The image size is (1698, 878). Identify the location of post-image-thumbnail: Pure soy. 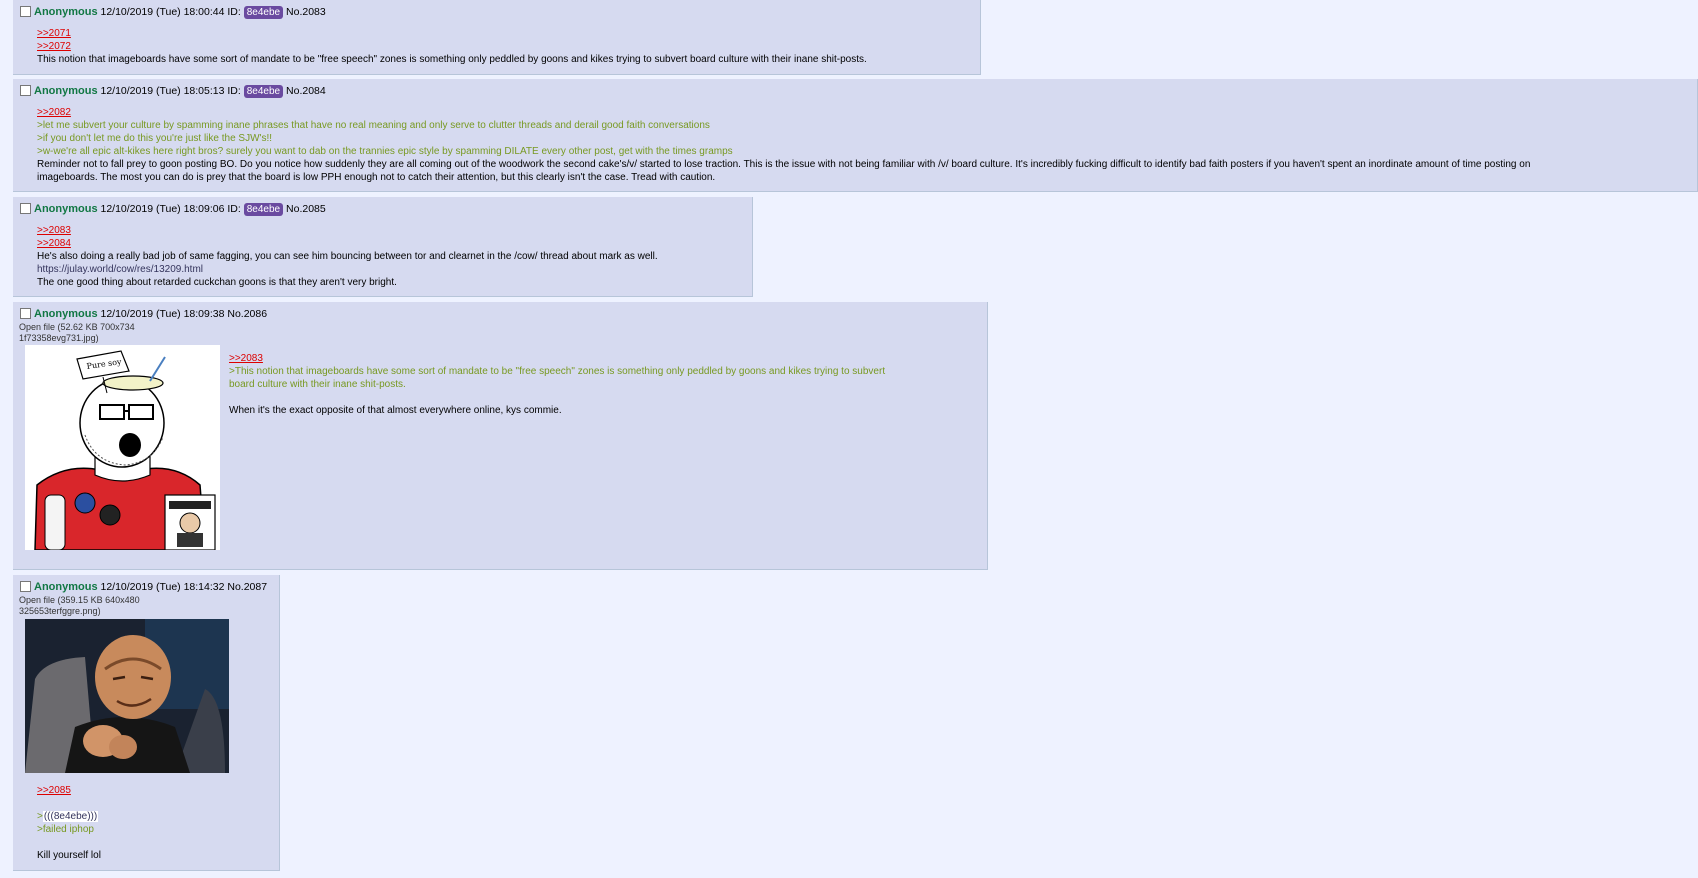
(122, 447).